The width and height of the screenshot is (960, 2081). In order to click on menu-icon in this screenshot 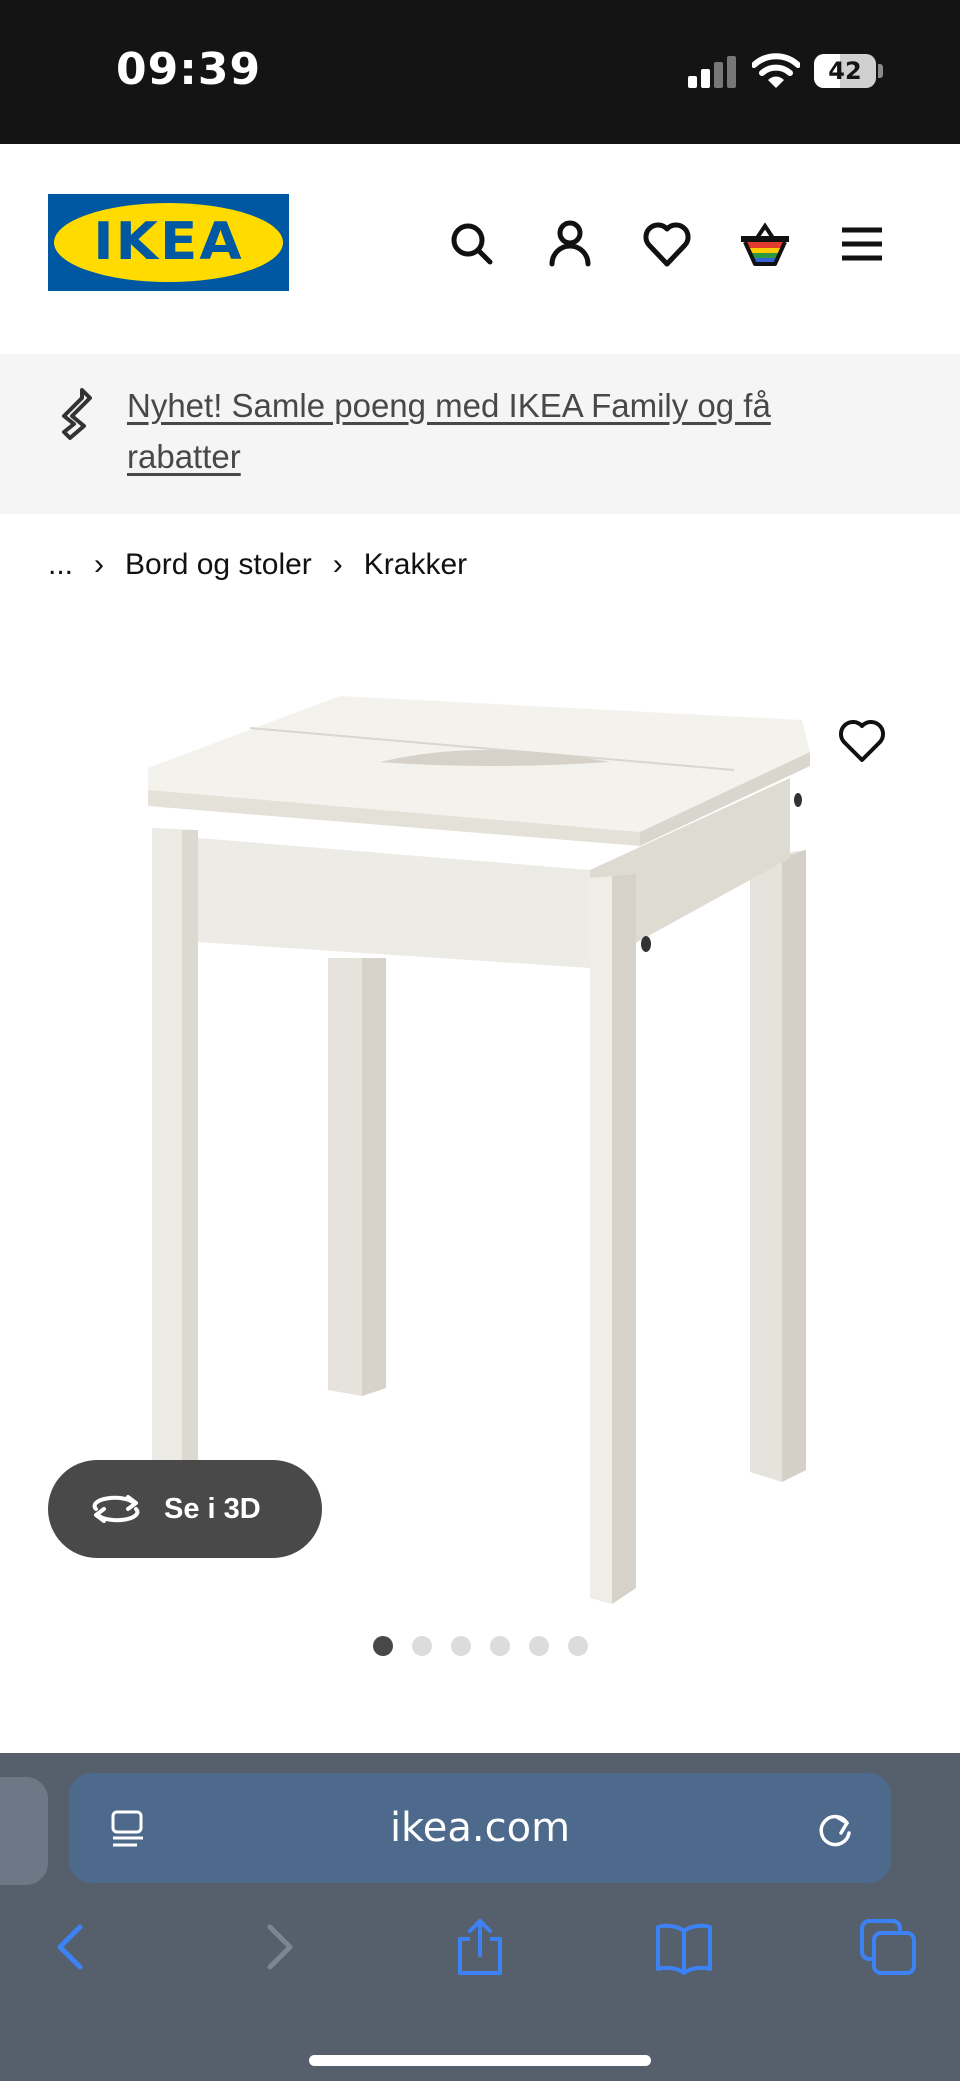, I will do `click(862, 244)`.